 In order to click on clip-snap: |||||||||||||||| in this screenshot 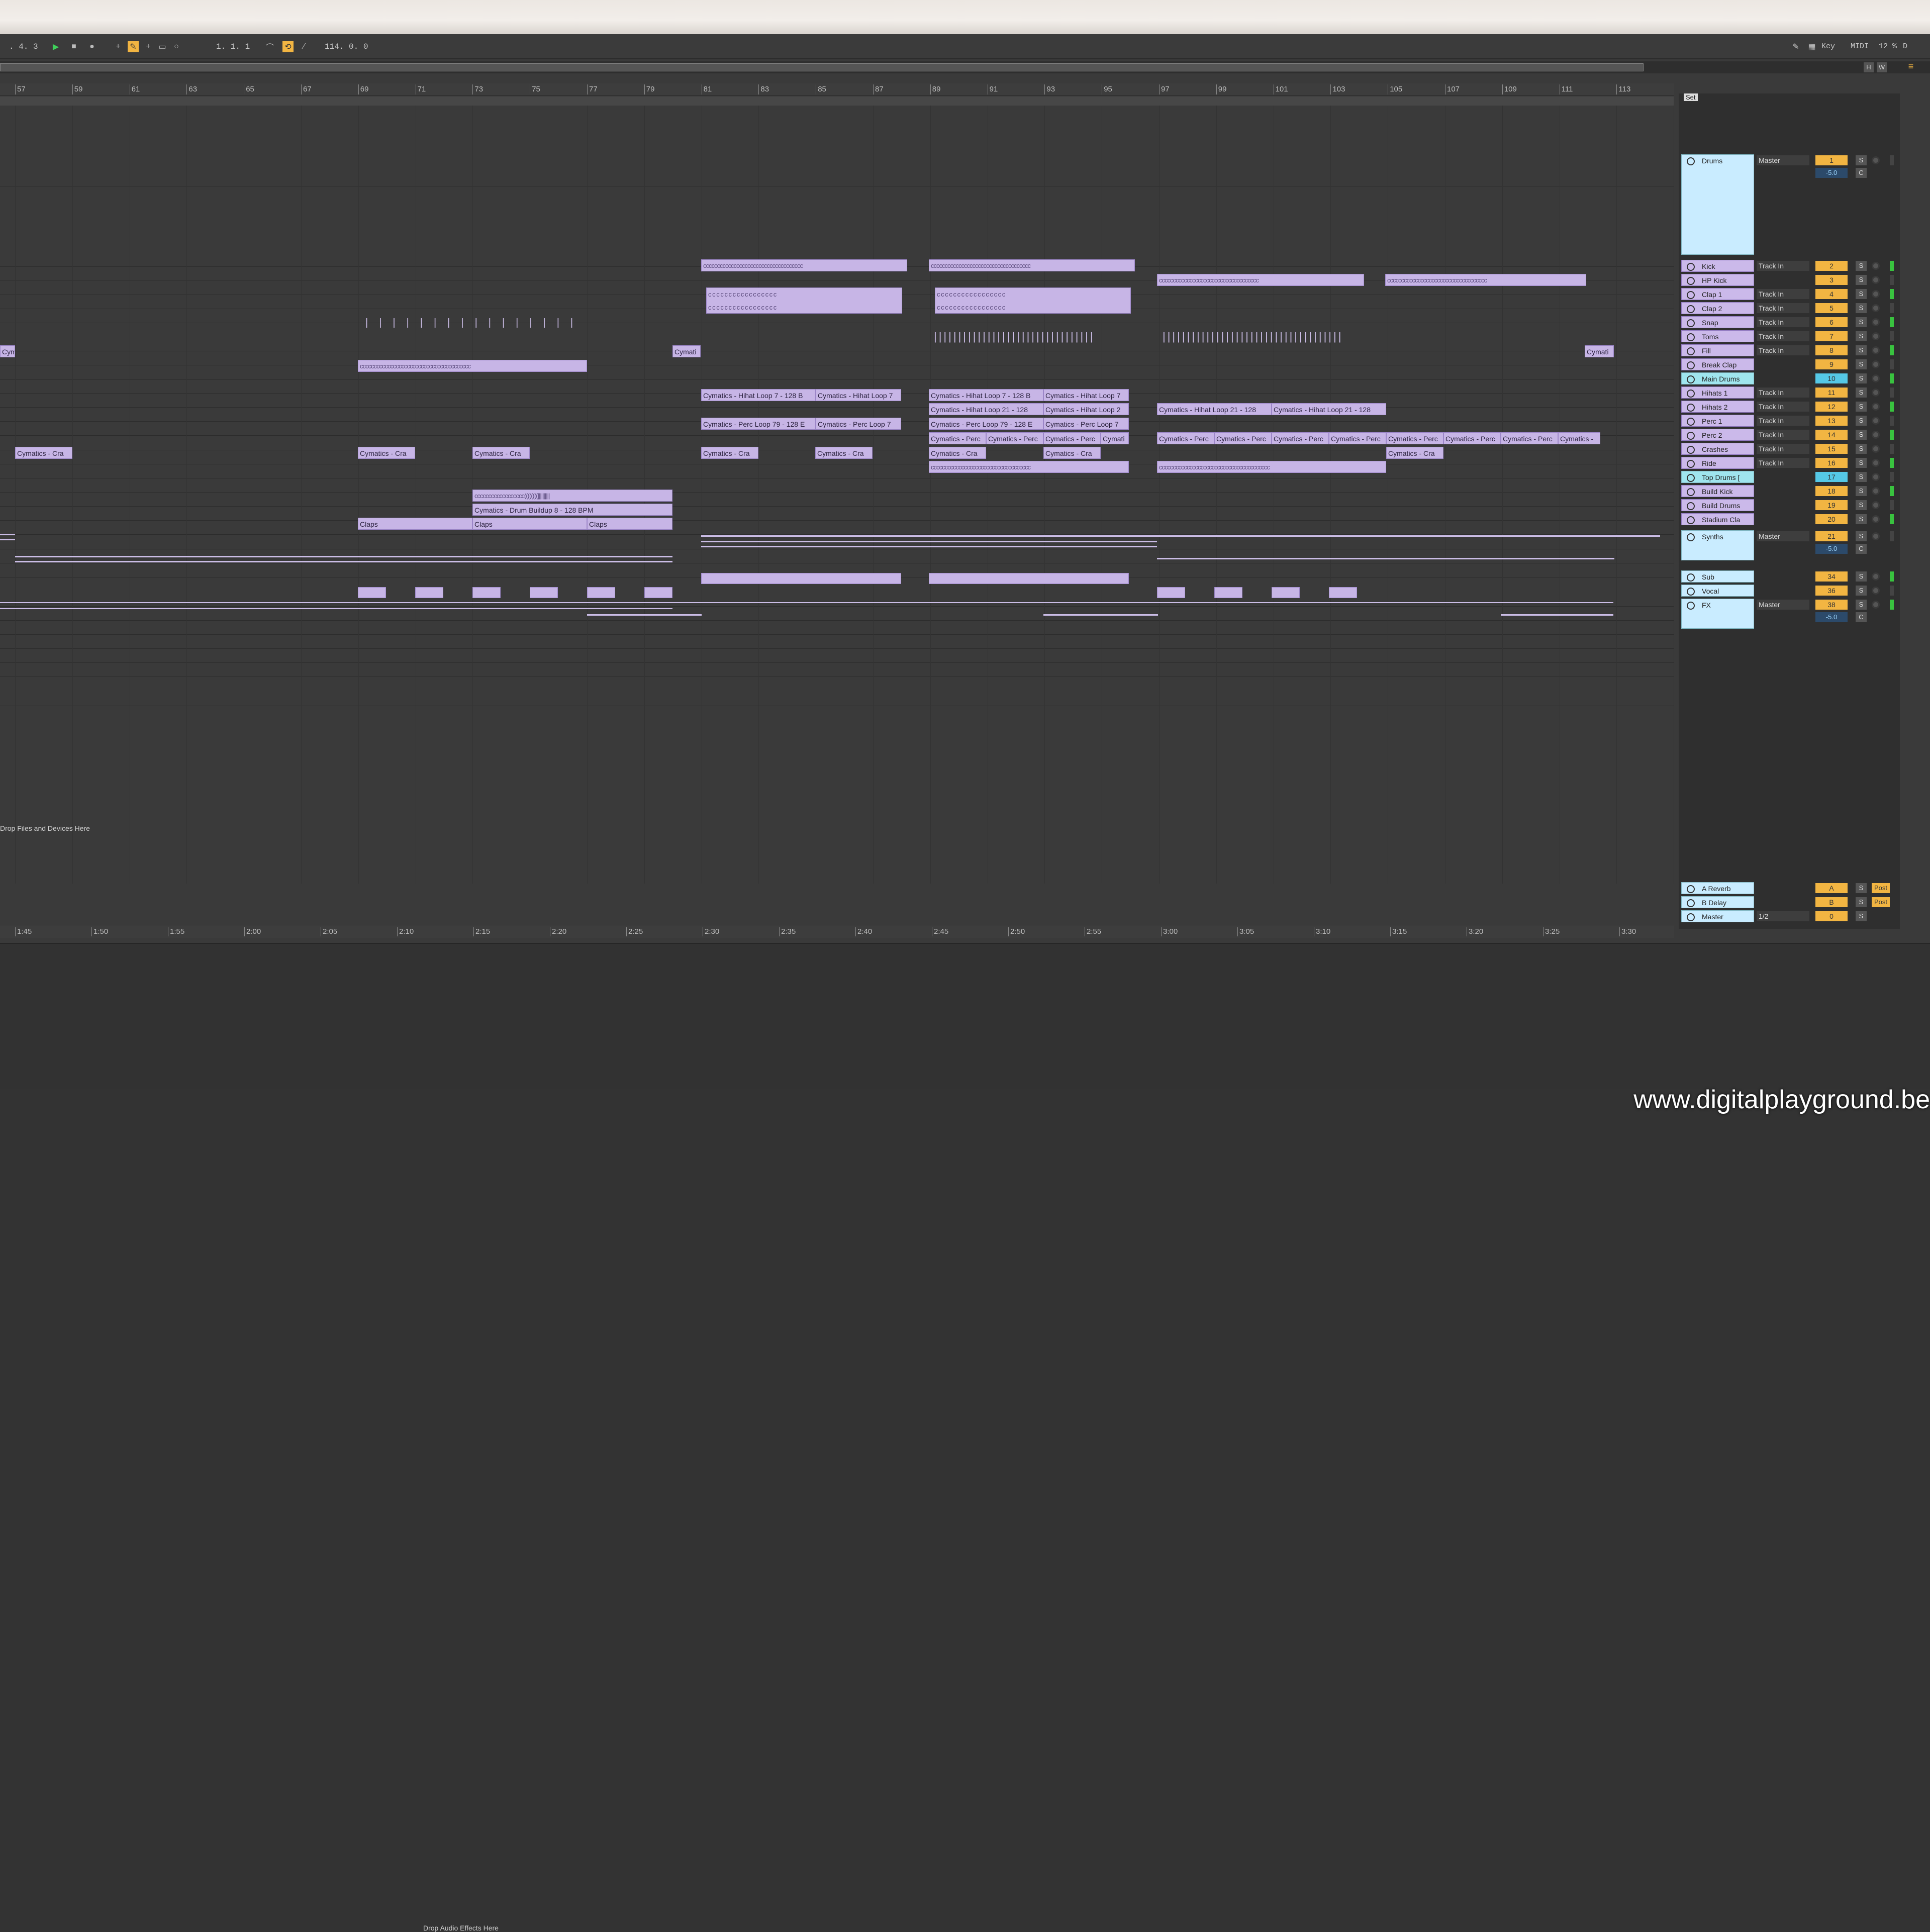, I will do `click(474, 323)`.